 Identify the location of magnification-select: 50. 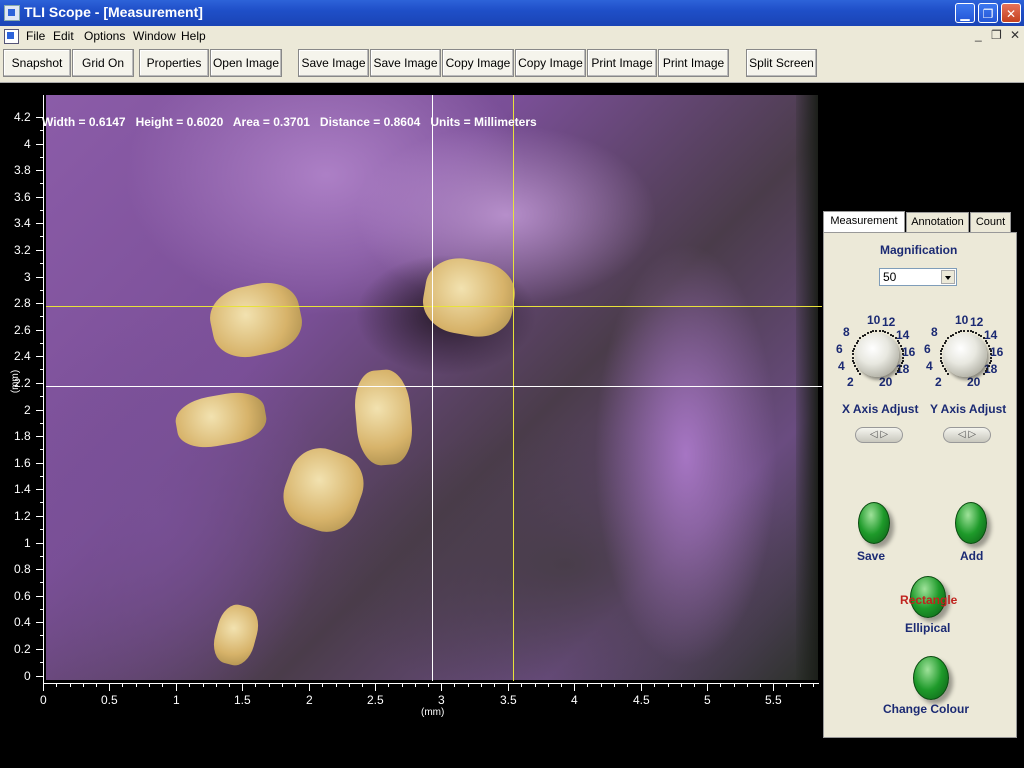
(918, 277).